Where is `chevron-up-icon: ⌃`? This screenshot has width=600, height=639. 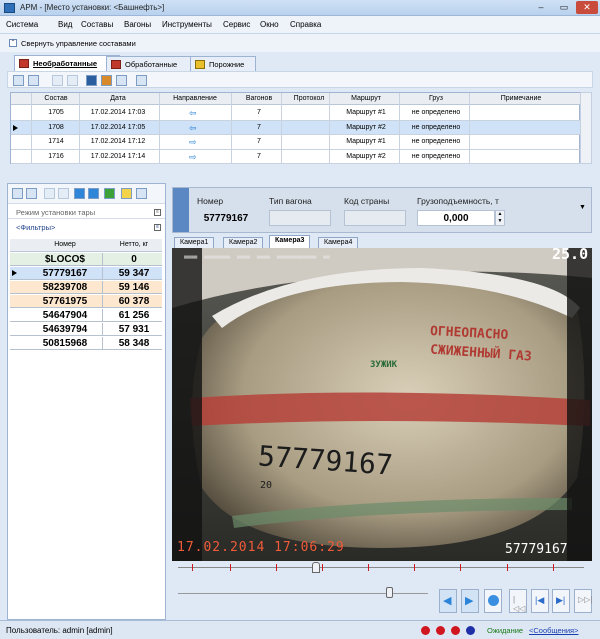 chevron-up-icon: ⌃ is located at coordinates (13, 43).